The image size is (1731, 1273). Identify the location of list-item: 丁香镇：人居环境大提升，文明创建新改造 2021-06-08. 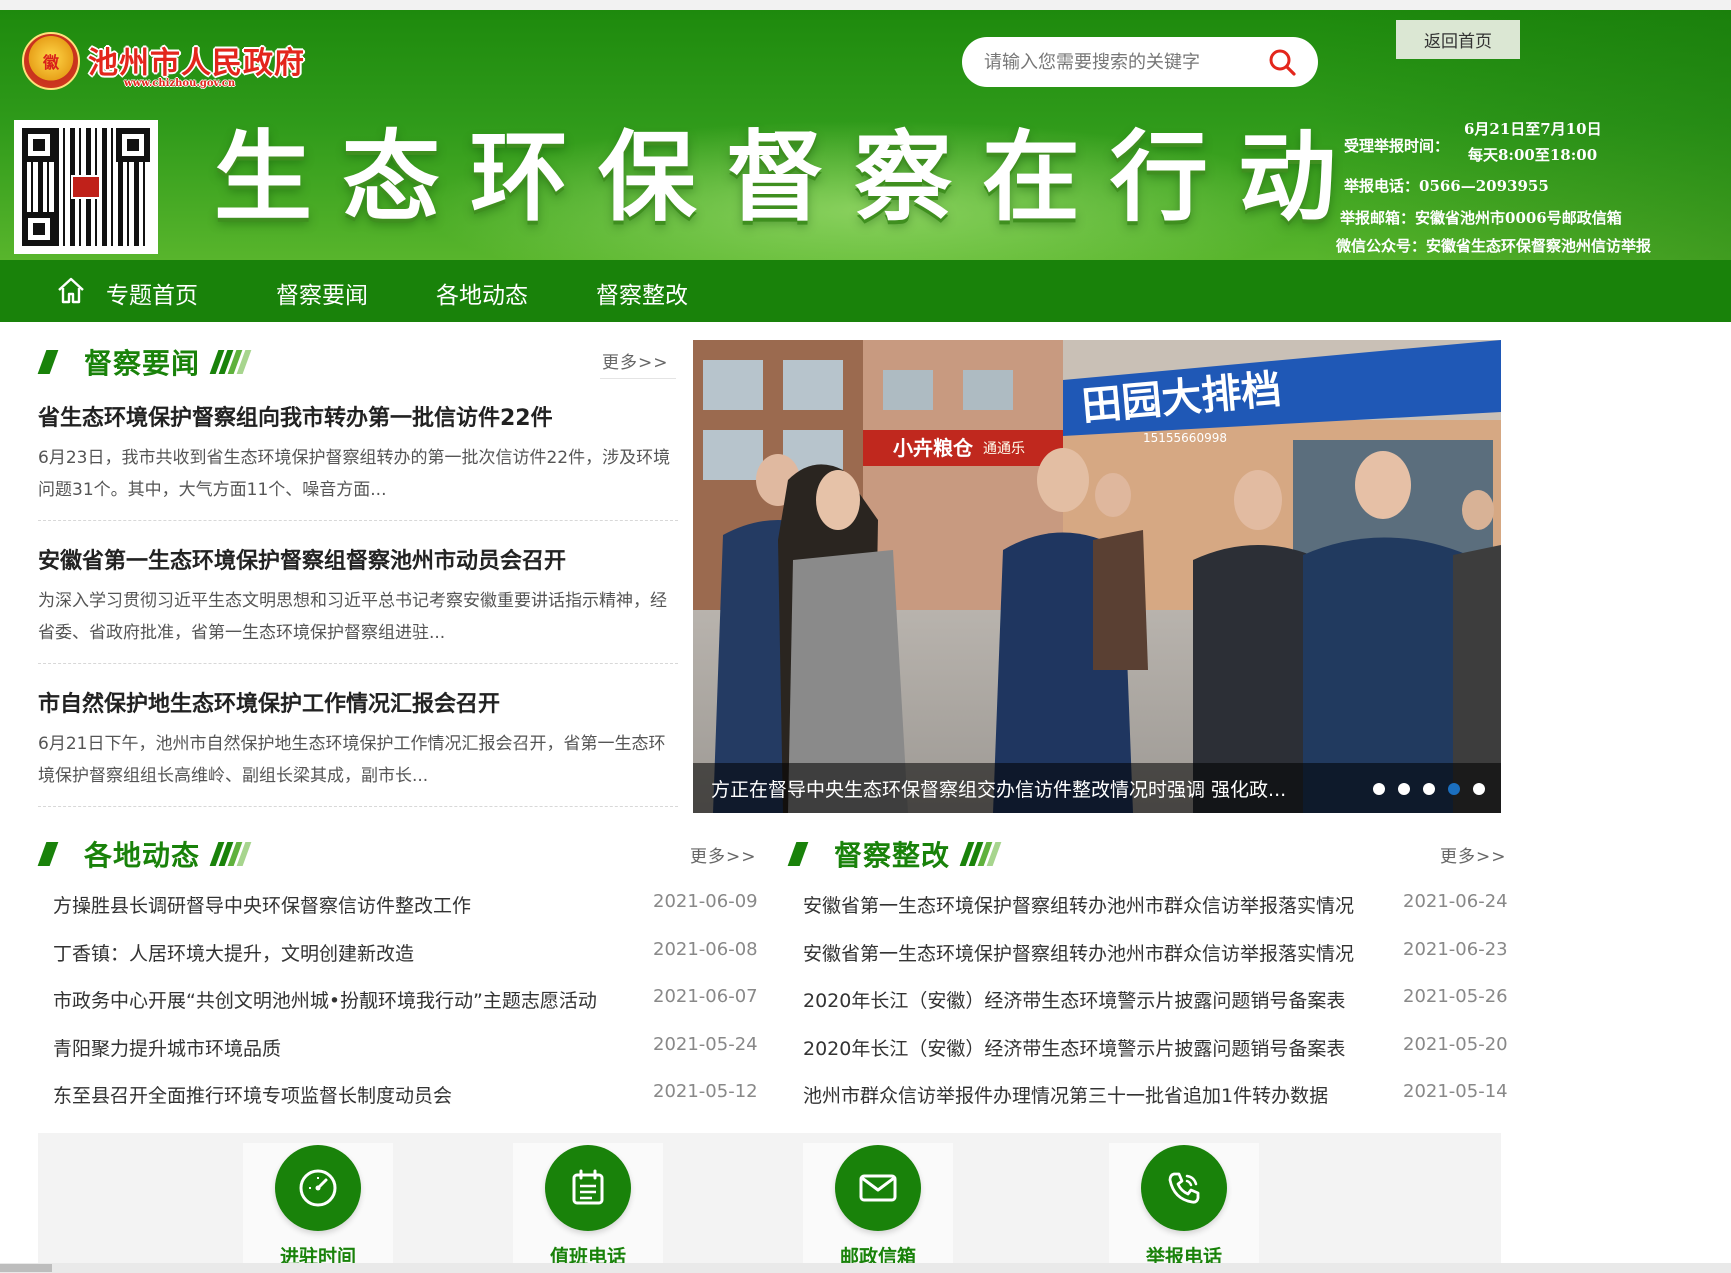
(405, 963).